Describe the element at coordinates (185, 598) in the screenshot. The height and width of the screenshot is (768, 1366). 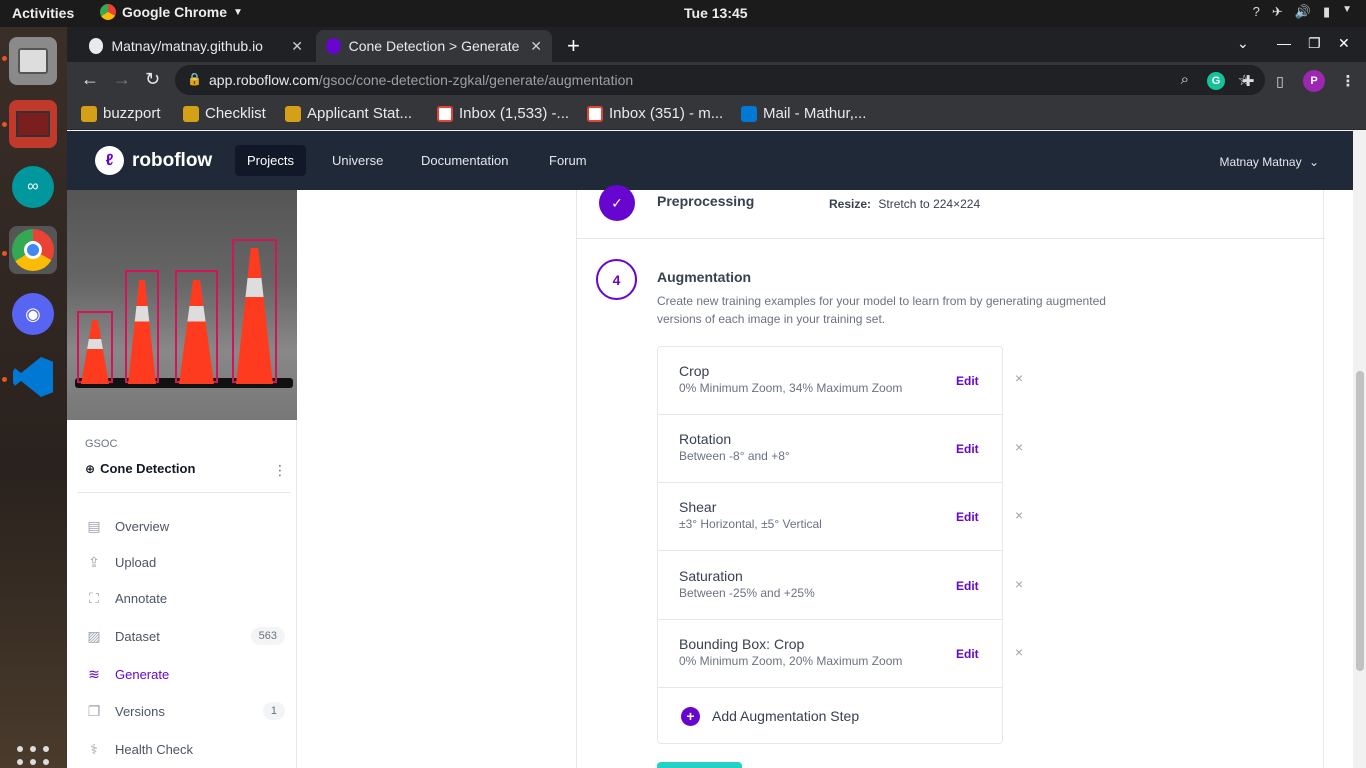
I see `sidebar-item-annotate: ⛶ Annotate` at that location.